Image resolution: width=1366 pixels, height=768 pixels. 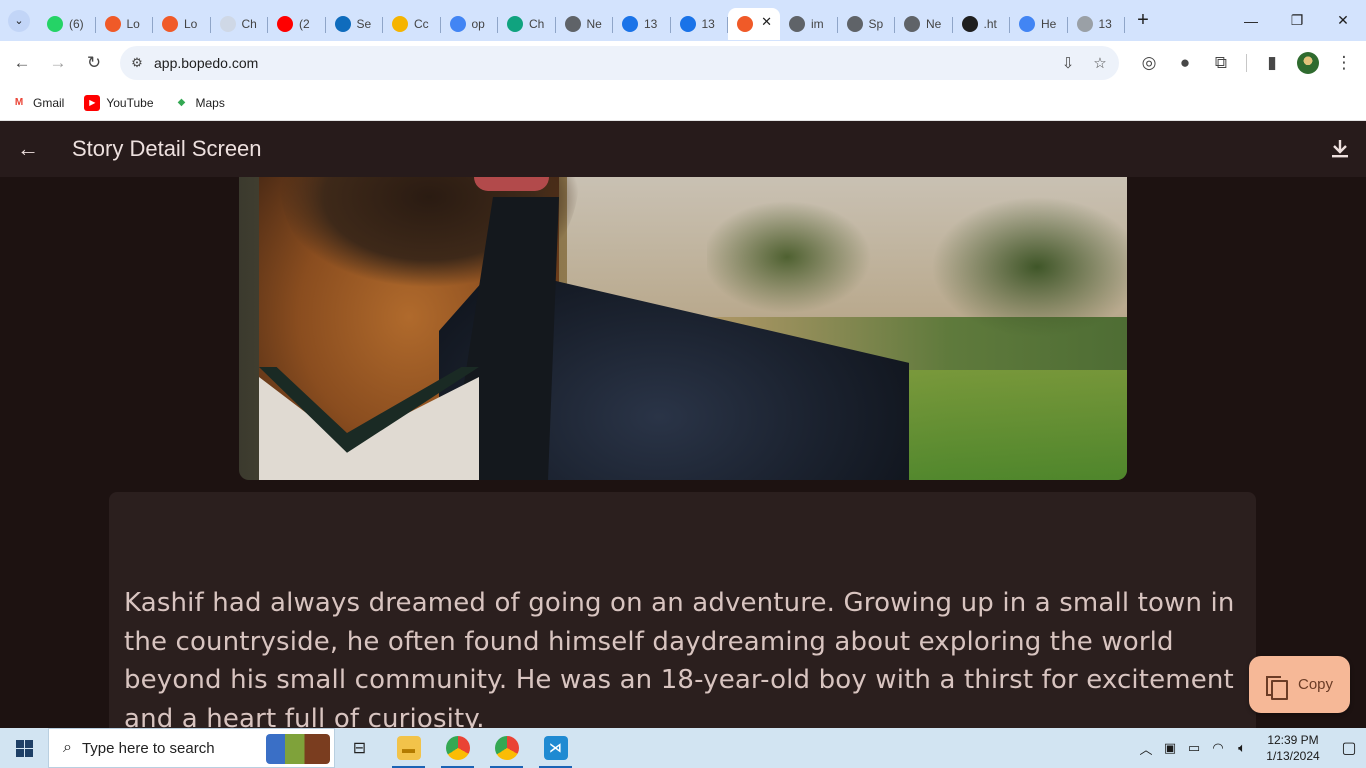 I want to click on tab-label: 13, so click(x=1105, y=24).